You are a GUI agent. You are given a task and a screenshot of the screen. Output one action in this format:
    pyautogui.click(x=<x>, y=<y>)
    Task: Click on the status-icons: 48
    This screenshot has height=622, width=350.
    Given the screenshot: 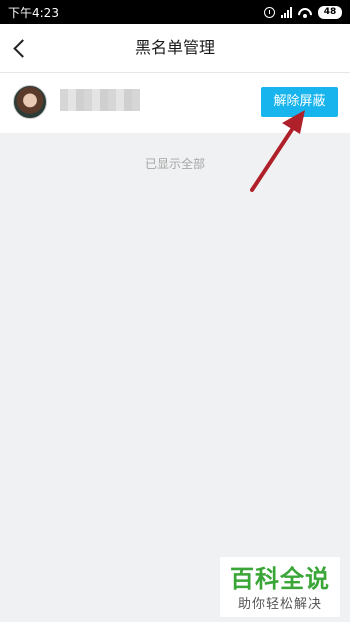 What is the action you would take?
    pyautogui.click(x=303, y=12)
    